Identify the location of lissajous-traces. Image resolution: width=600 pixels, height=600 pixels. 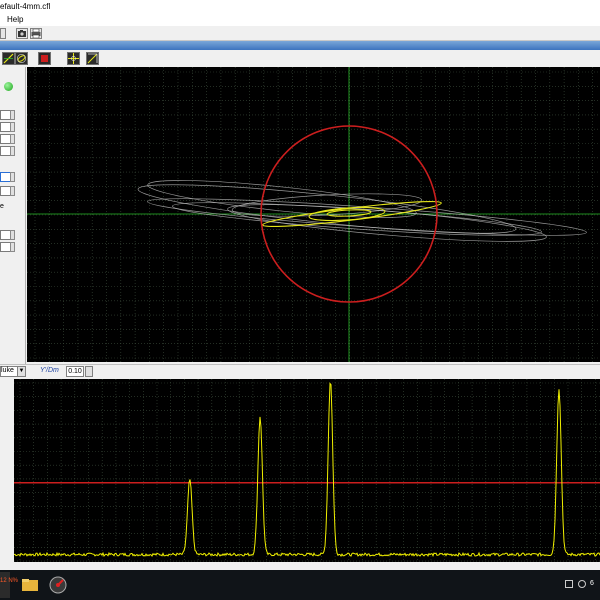
(362, 211).